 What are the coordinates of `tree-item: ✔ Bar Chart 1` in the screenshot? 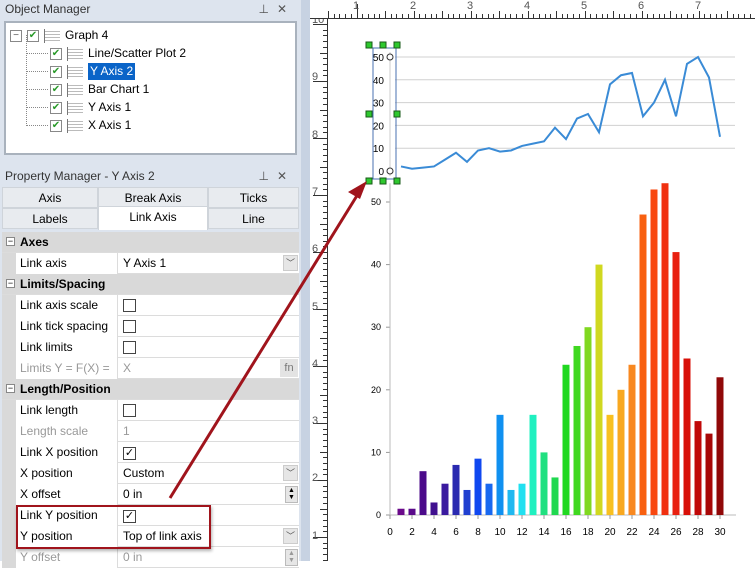 It's located at (99, 89).